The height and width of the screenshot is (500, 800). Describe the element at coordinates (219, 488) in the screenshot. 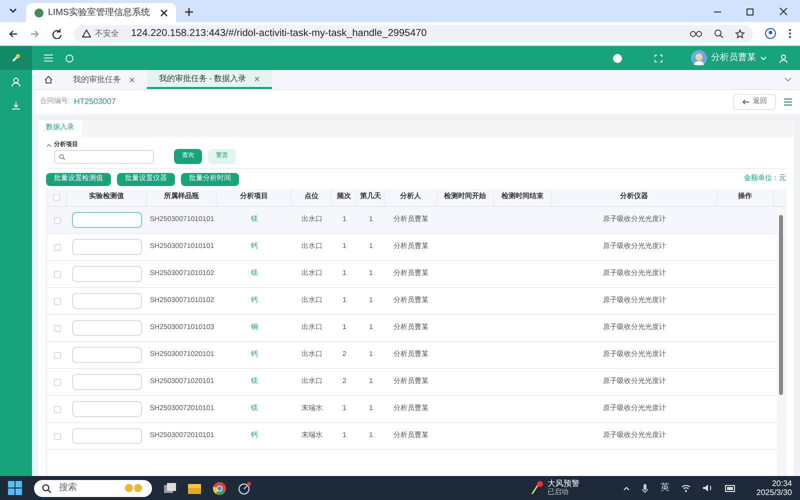

I see `browser-icon` at that location.